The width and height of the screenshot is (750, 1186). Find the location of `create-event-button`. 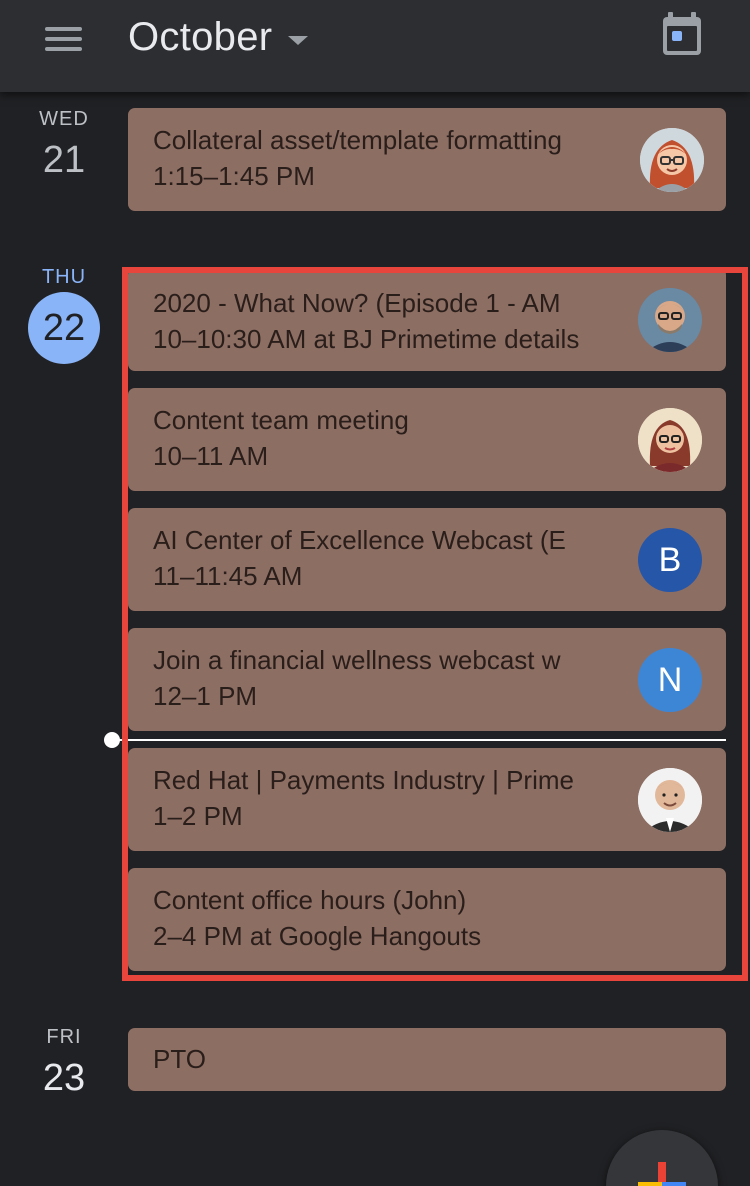

create-event-button is located at coordinates (662, 1158).